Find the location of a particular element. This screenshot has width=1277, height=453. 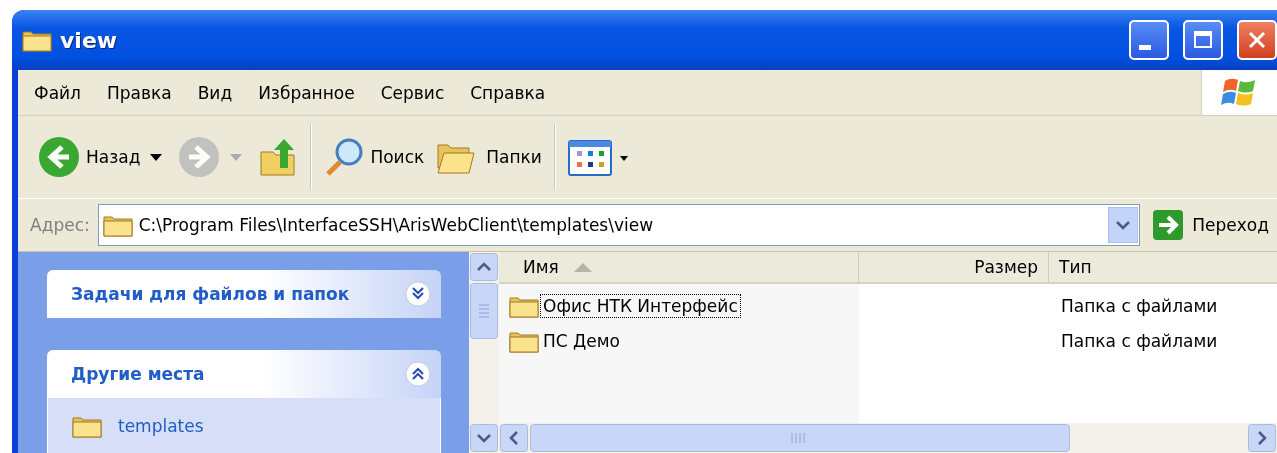

chevron-down-icon is located at coordinates (1123, 225).